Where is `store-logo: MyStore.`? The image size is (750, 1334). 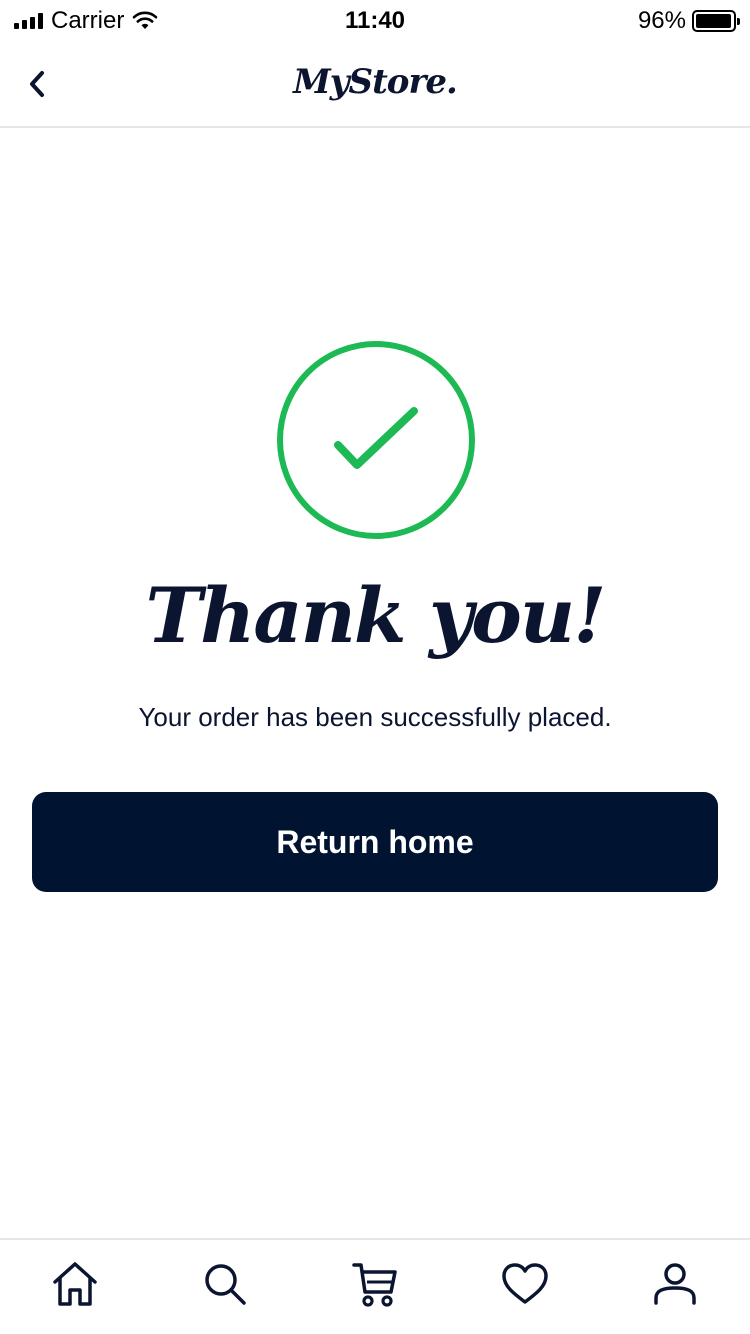
store-logo: MyStore. is located at coordinates (375, 82).